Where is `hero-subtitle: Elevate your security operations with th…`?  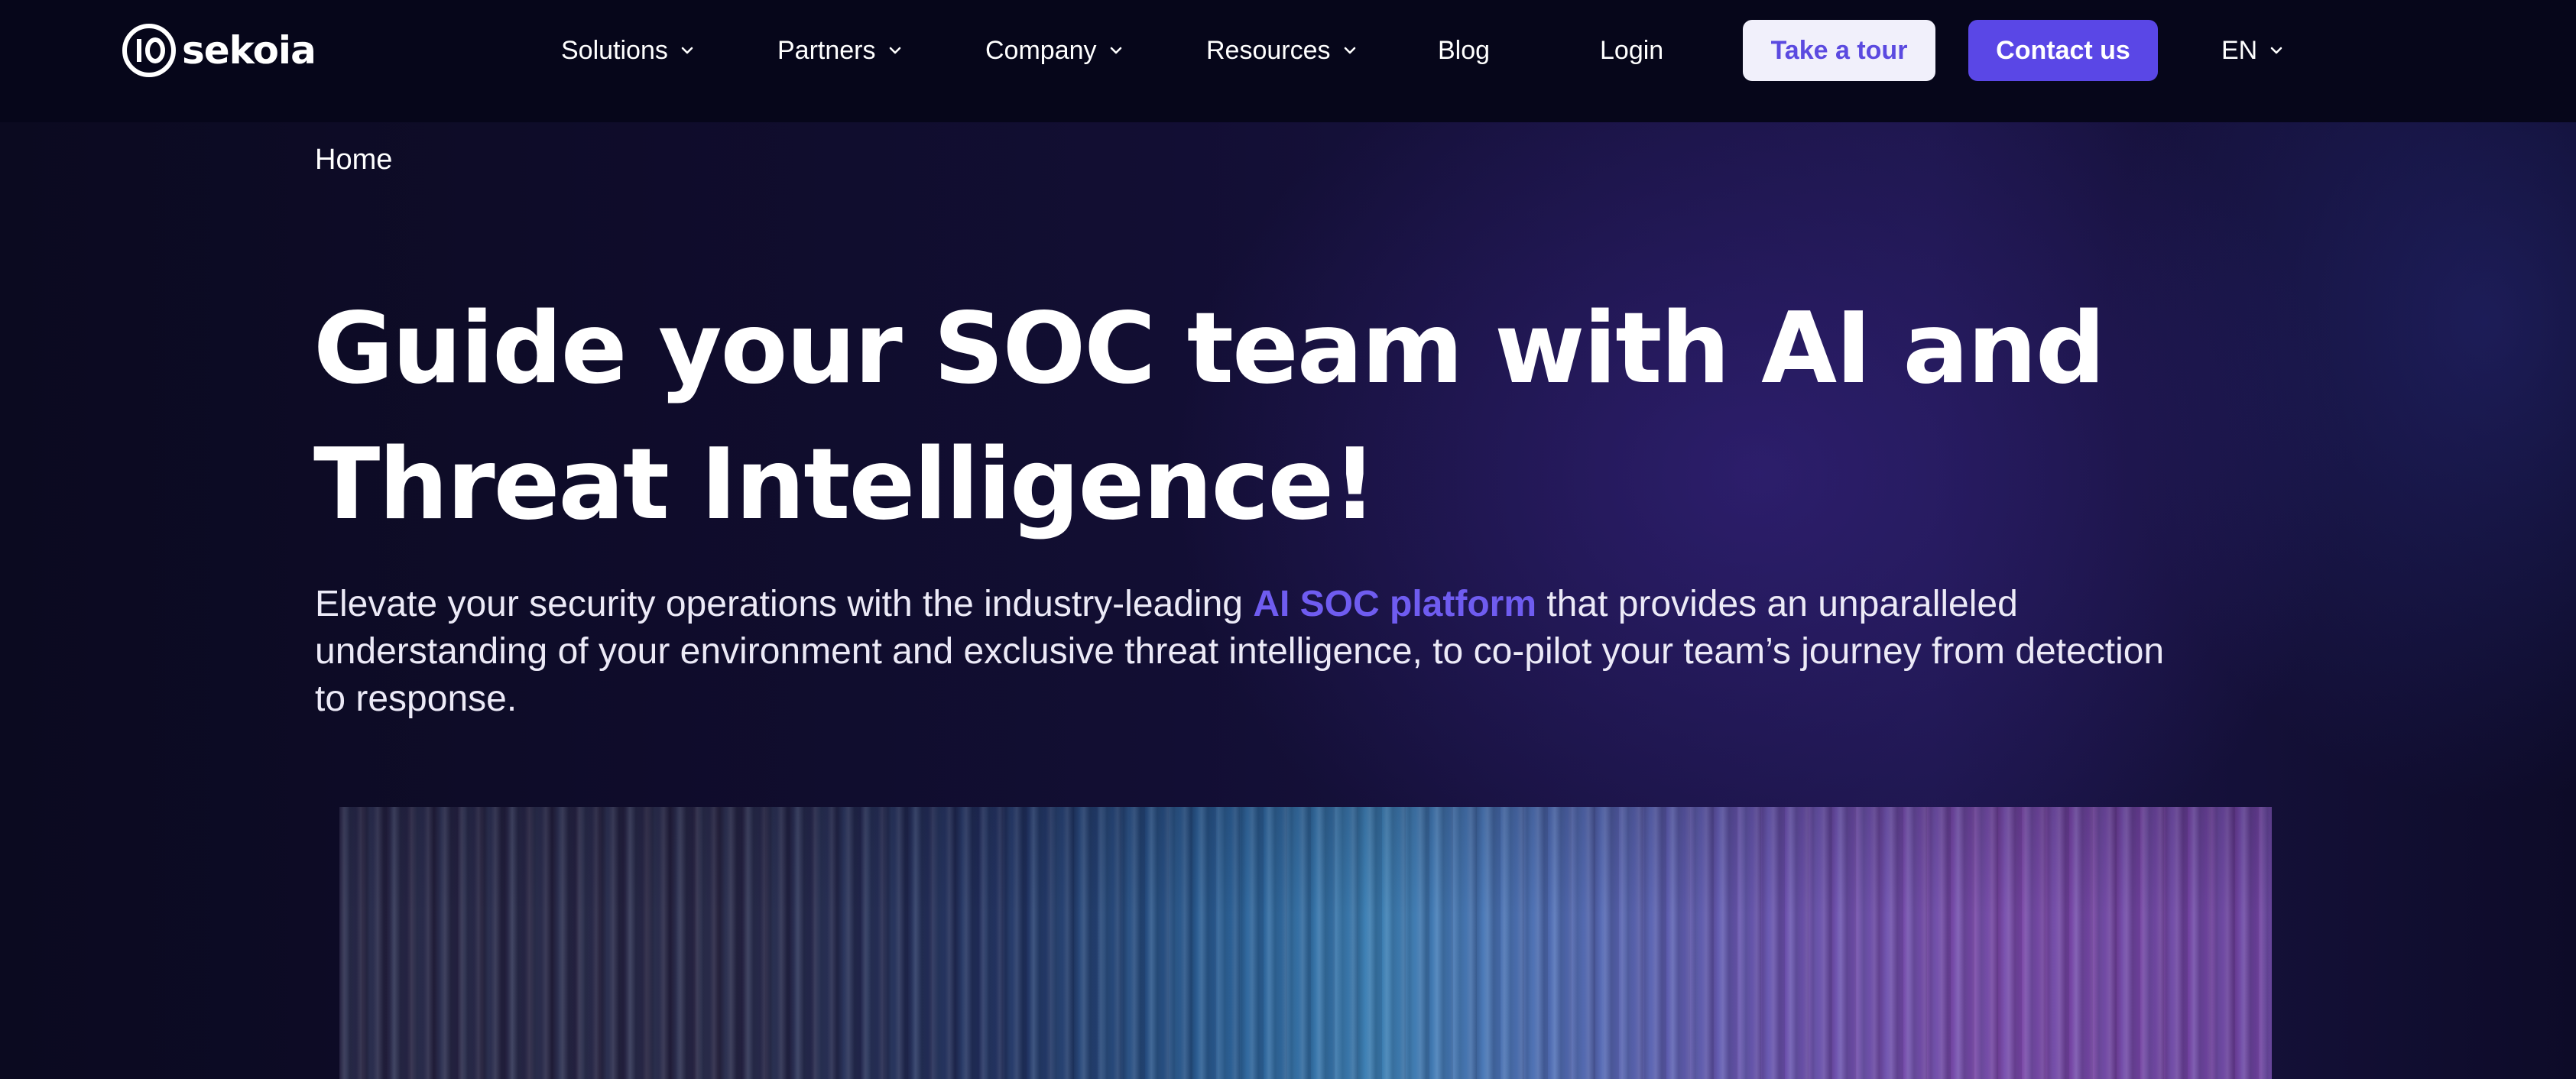
hero-subtitle: Elevate your security operations with th… is located at coordinates (1247, 652).